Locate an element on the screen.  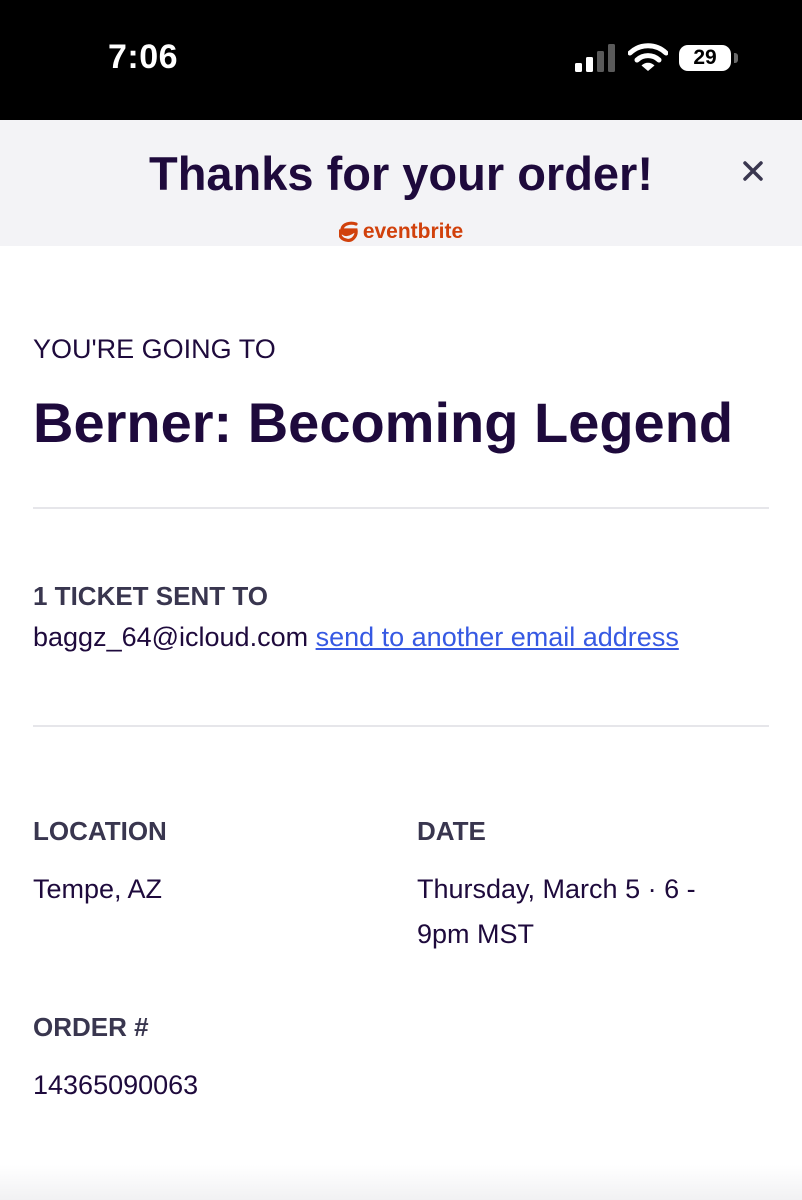
eventbrite-logo: eventbrite is located at coordinates (401, 232).